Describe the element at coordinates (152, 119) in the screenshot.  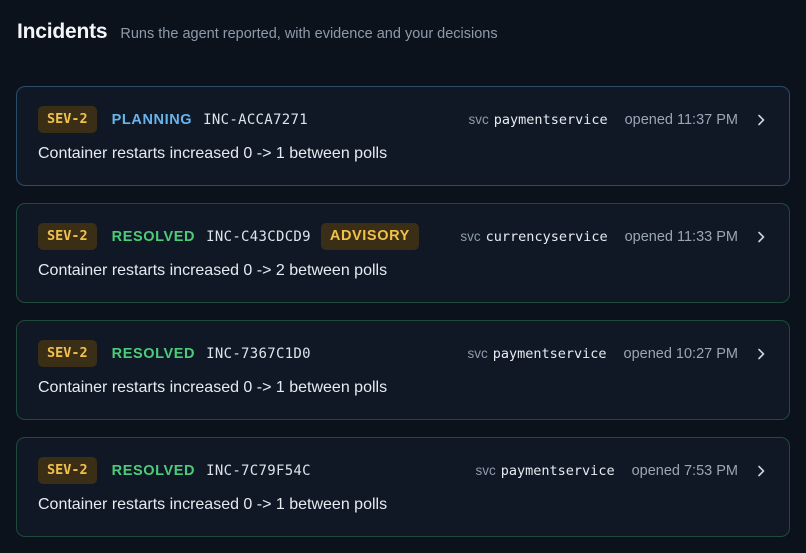
I see `status-label: PLANNING` at that location.